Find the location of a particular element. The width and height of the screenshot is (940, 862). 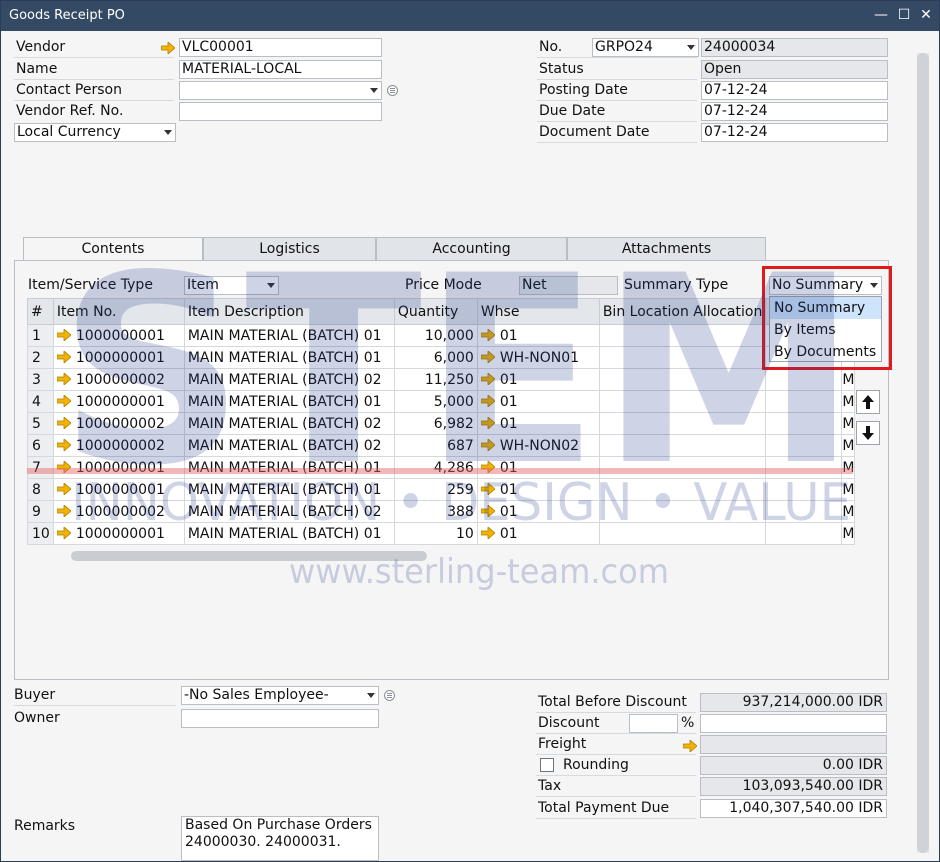

move-row-down-button is located at coordinates (868, 433).